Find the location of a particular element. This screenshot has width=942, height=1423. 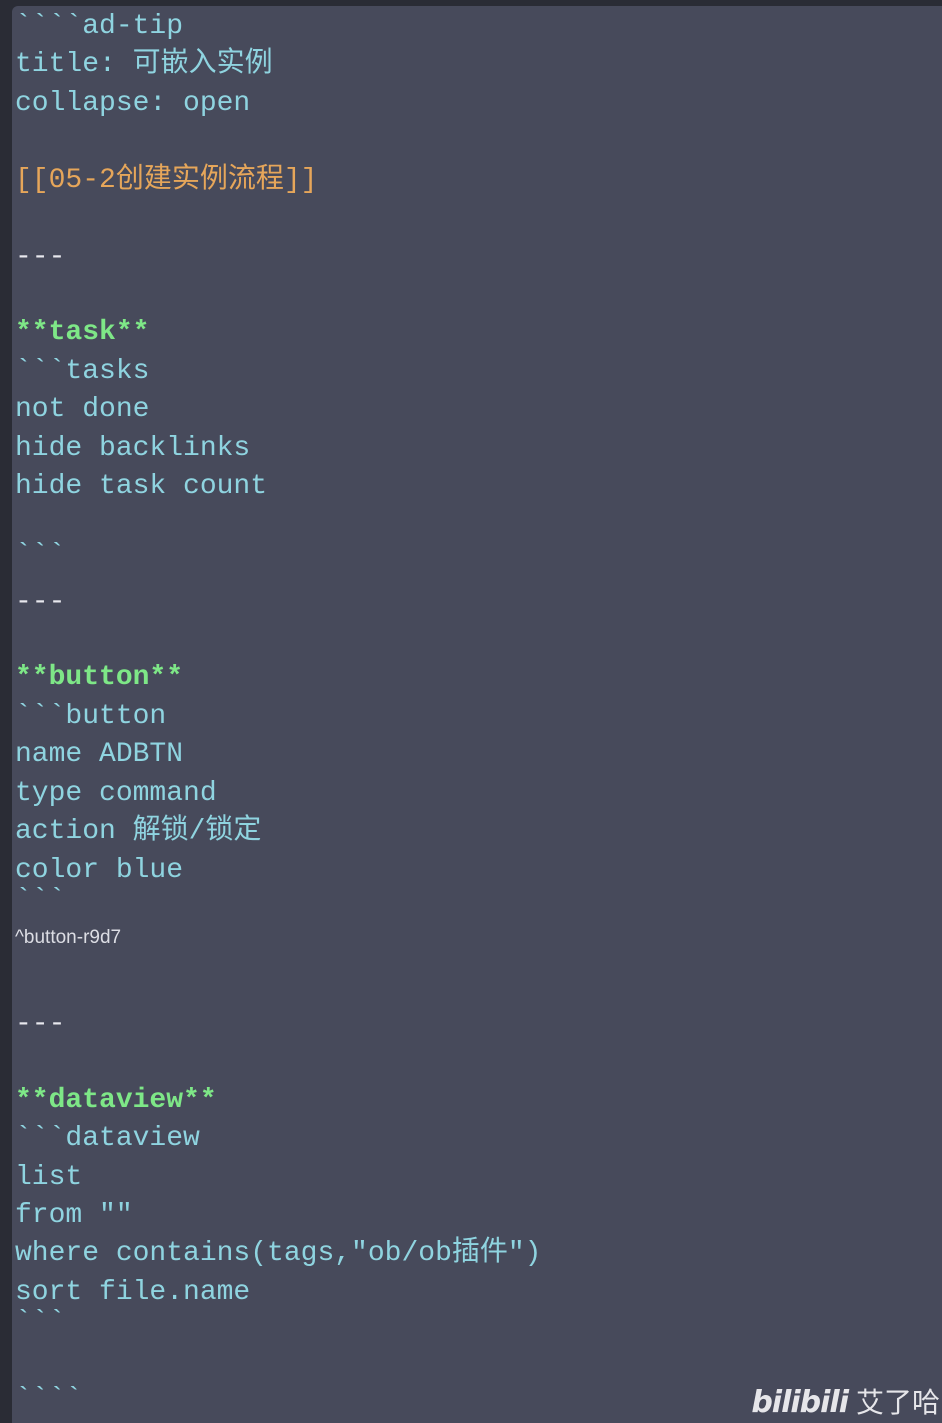

code-line: hide task count is located at coordinates (141, 486).